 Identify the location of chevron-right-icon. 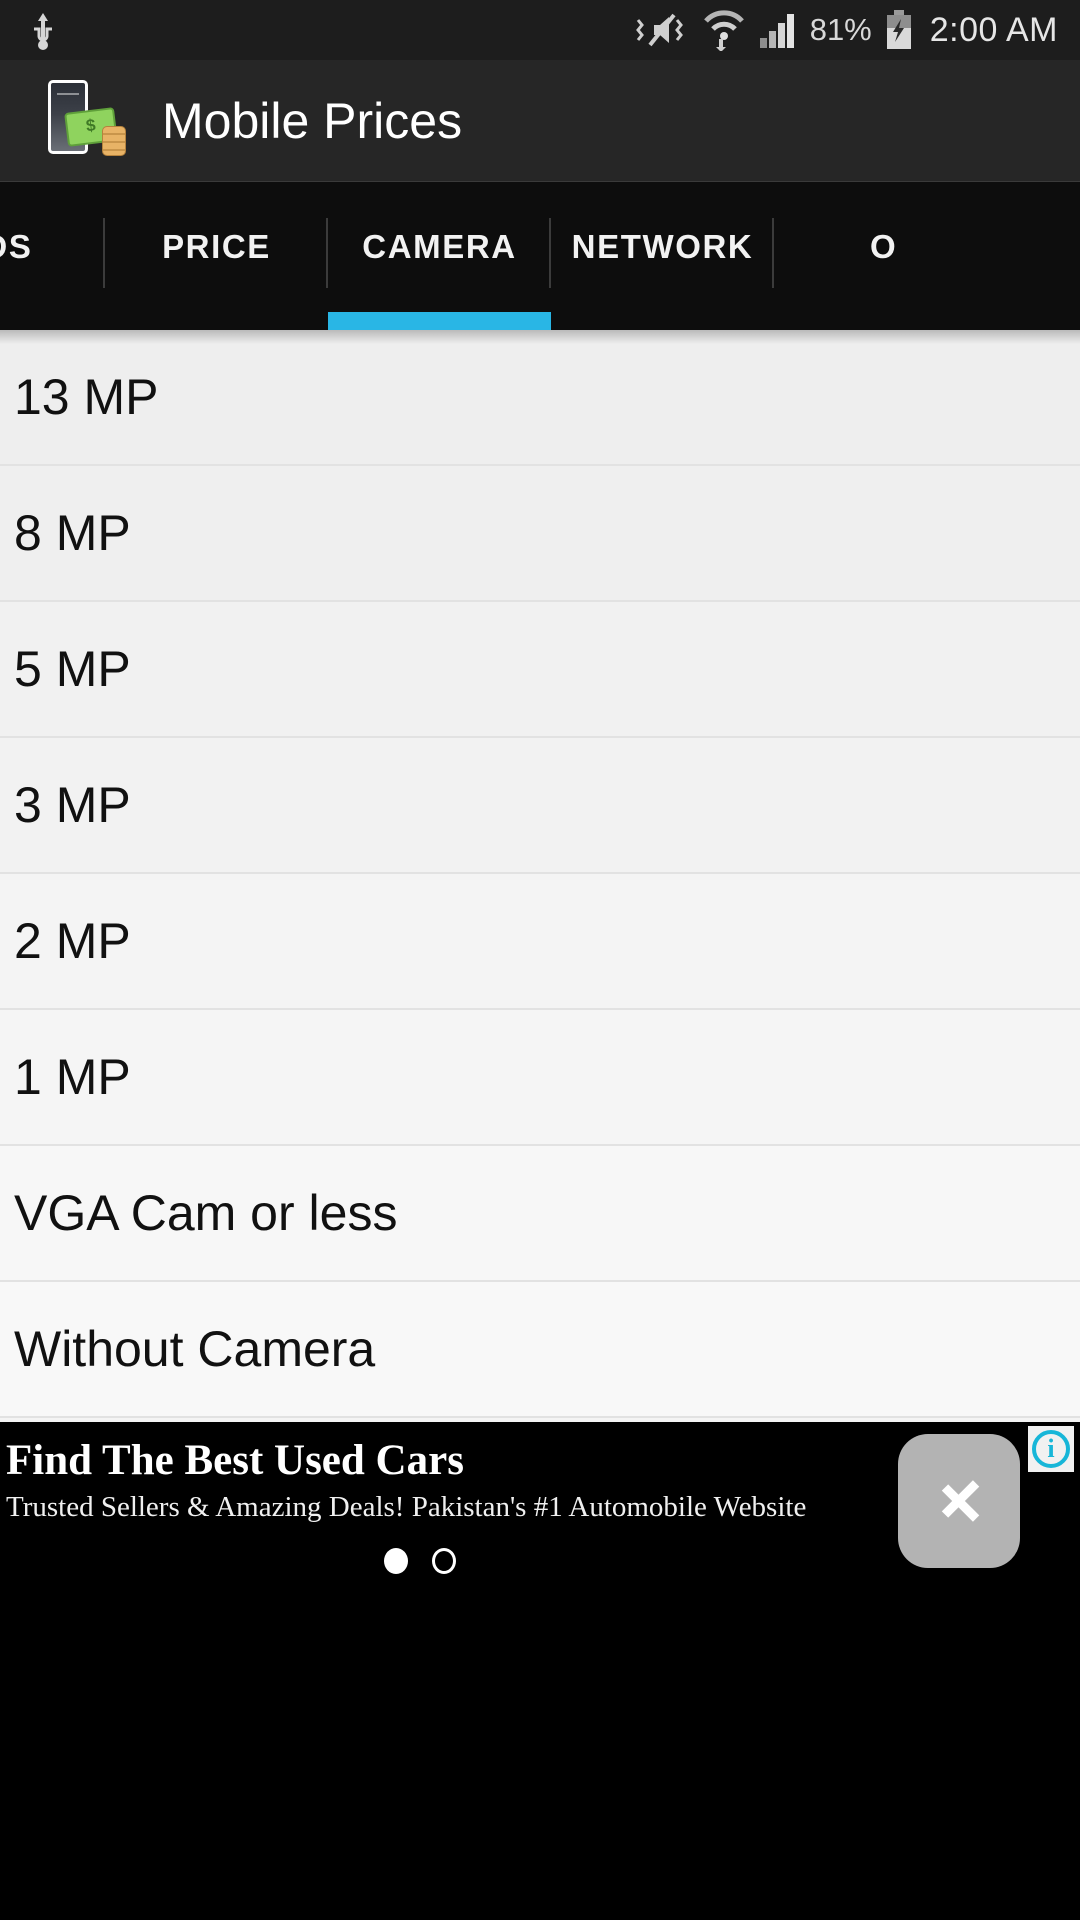
(959, 1501).